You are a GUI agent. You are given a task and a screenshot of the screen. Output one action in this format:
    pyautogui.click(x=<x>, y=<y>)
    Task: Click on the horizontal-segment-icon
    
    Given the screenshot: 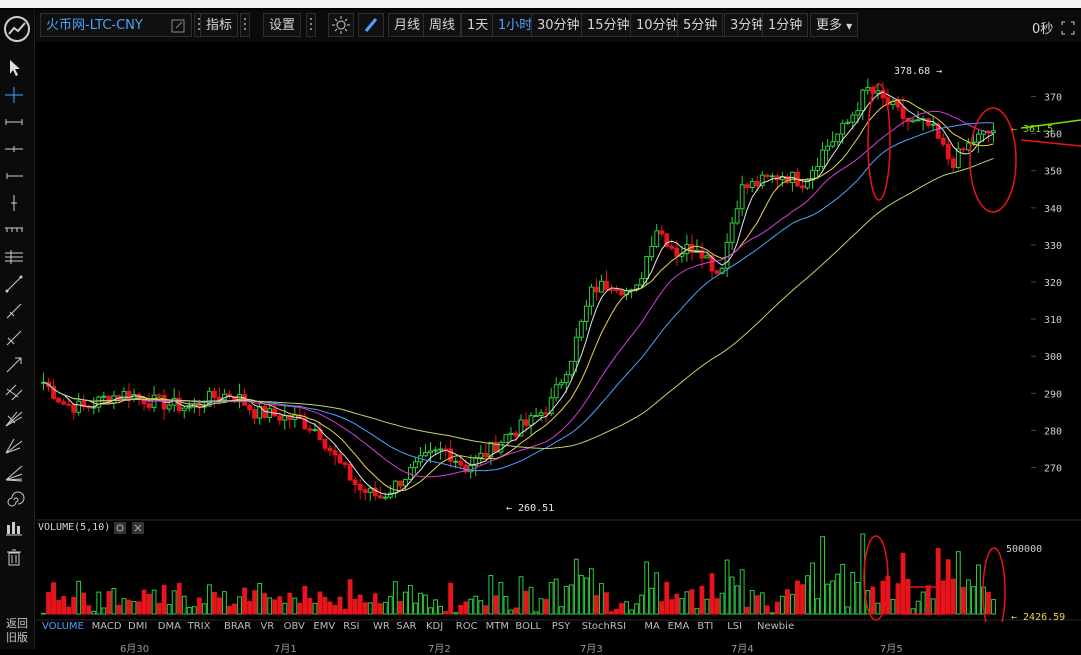 What is the action you would take?
    pyautogui.click(x=14, y=176)
    